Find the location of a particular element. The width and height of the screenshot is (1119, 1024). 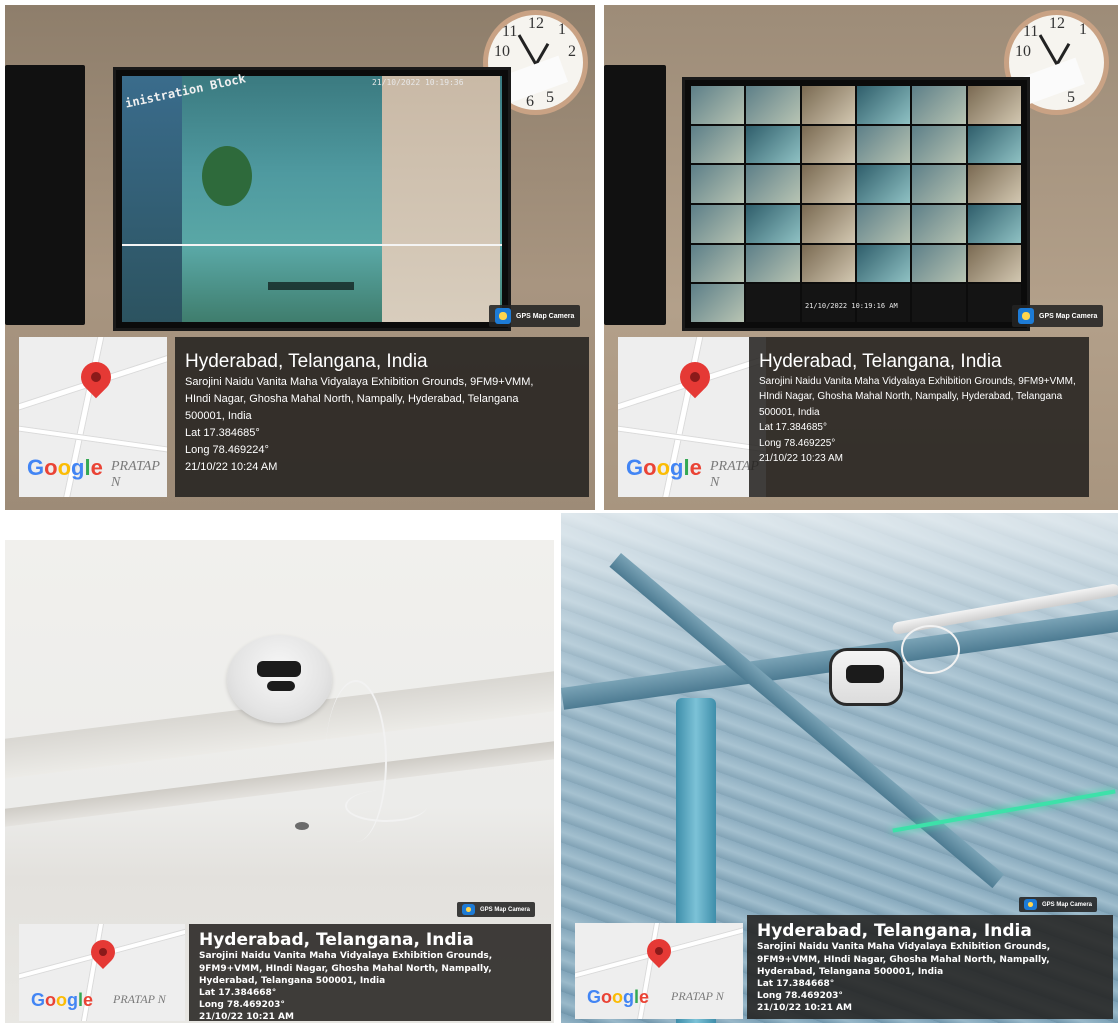

camera-lens is located at coordinates (279, 669).